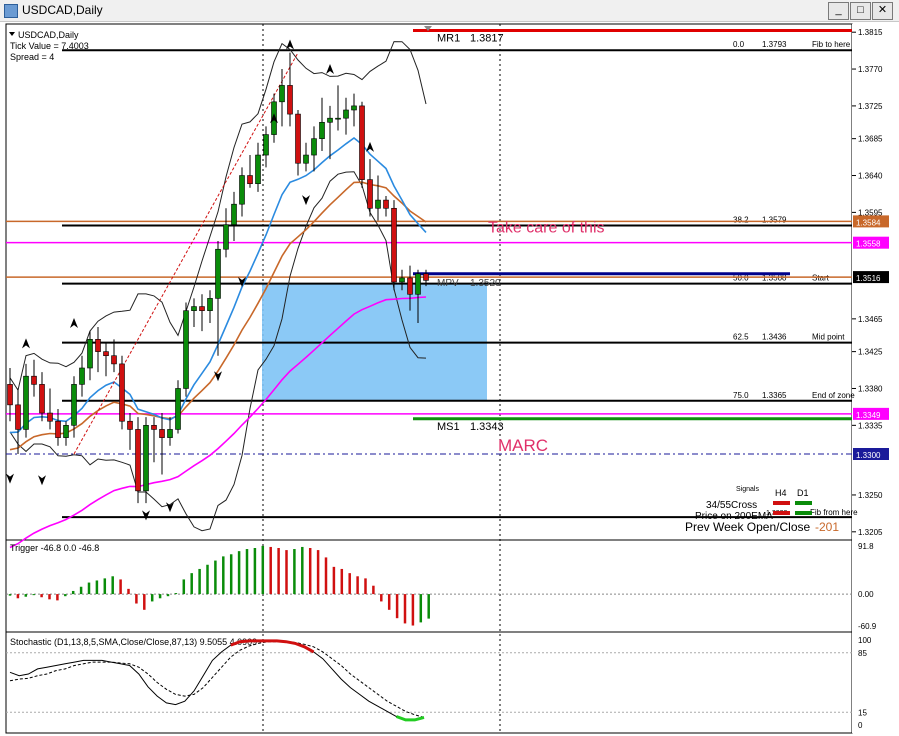 This screenshot has width=899, height=736. Describe the element at coordinates (868, 455) in the screenshot. I see `price-tag-label: 1.3300` at that location.